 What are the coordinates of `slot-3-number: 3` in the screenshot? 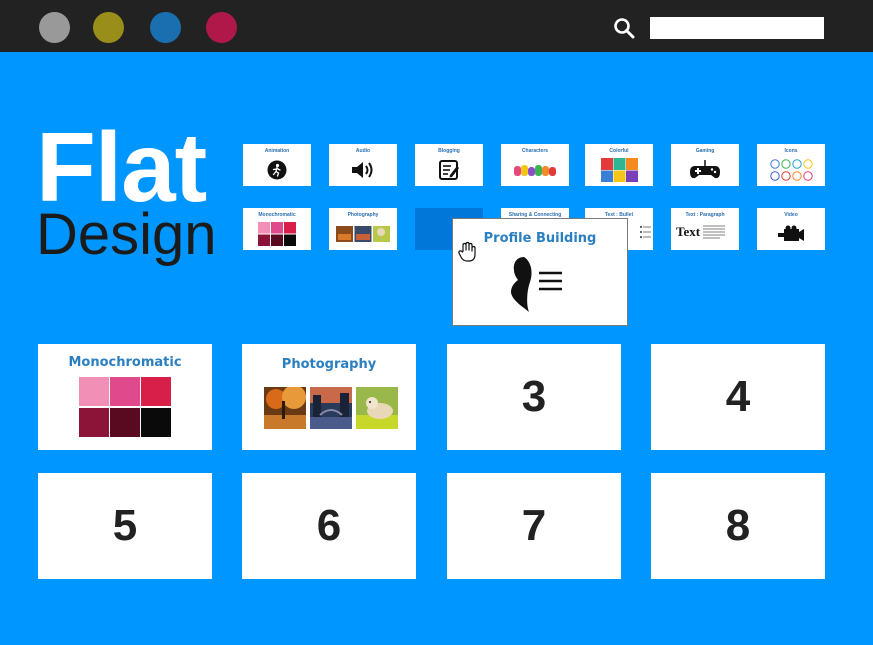 It's located at (534, 396).